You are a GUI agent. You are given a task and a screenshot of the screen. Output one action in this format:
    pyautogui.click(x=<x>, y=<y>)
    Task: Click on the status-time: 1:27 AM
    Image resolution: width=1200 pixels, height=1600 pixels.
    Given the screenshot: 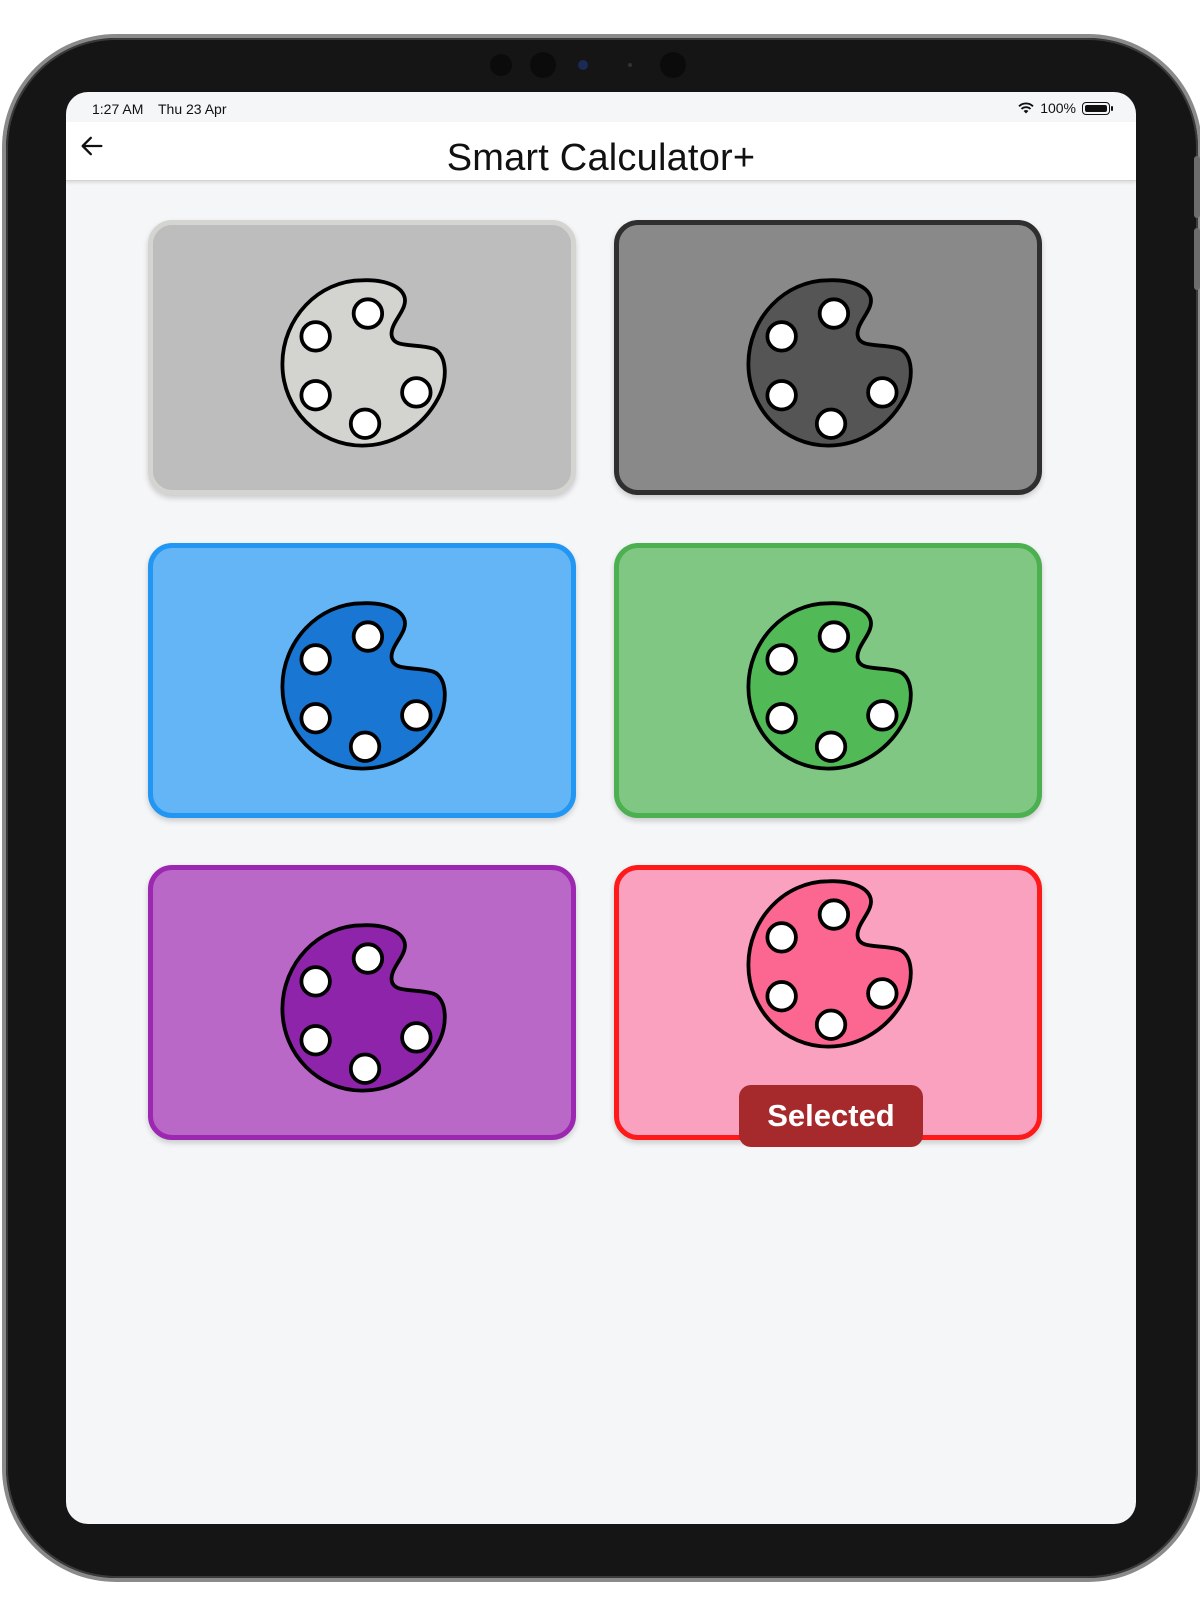 What is the action you would take?
    pyautogui.click(x=118, y=109)
    